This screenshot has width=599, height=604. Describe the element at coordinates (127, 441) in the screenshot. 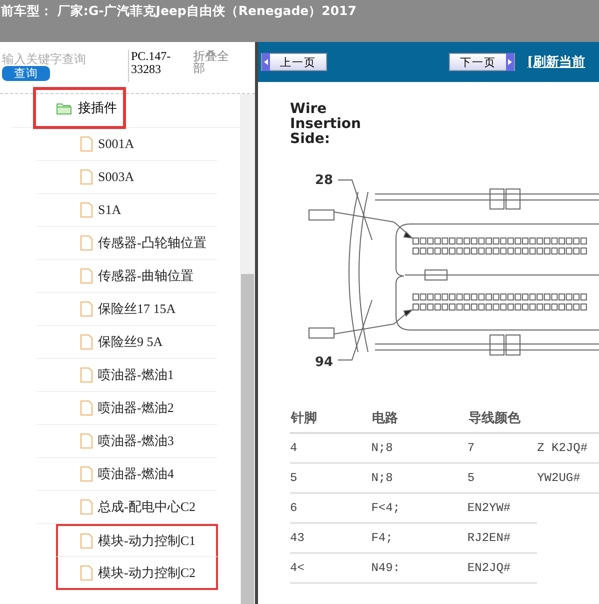

I see `tree-file-item: 喷油器-燃油3` at that location.